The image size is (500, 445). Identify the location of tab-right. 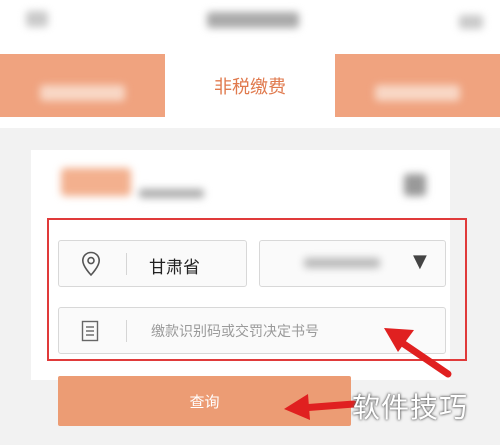
(417, 85).